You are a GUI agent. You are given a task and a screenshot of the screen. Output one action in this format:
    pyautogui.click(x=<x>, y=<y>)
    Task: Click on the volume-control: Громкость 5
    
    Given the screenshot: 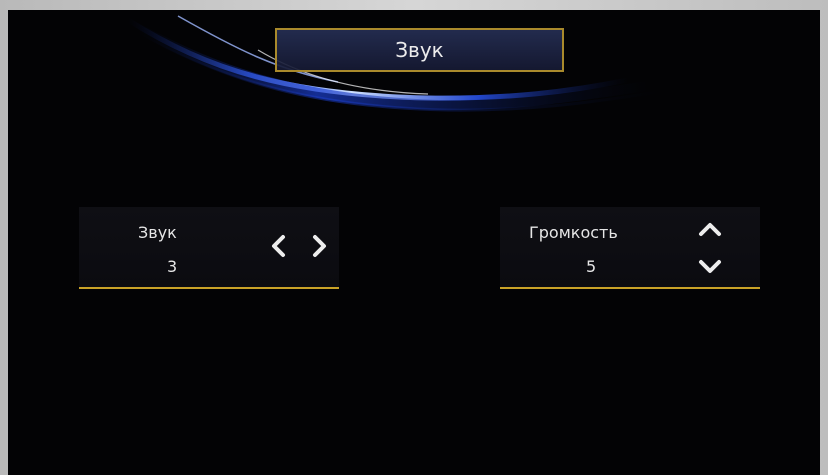 What is the action you would take?
    pyautogui.click(x=630, y=248)
    